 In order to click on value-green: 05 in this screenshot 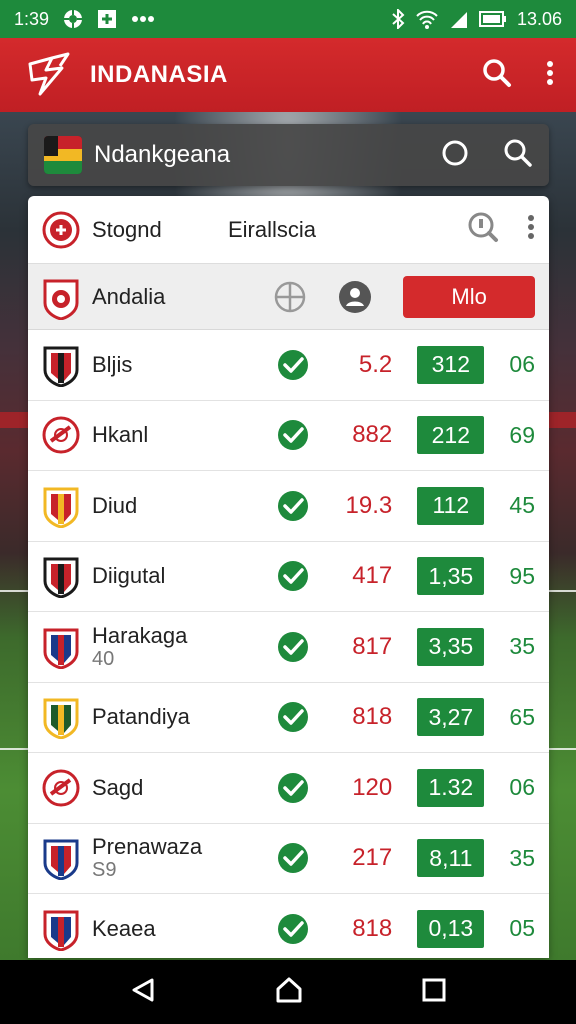, I will do `click(522, 928)`.